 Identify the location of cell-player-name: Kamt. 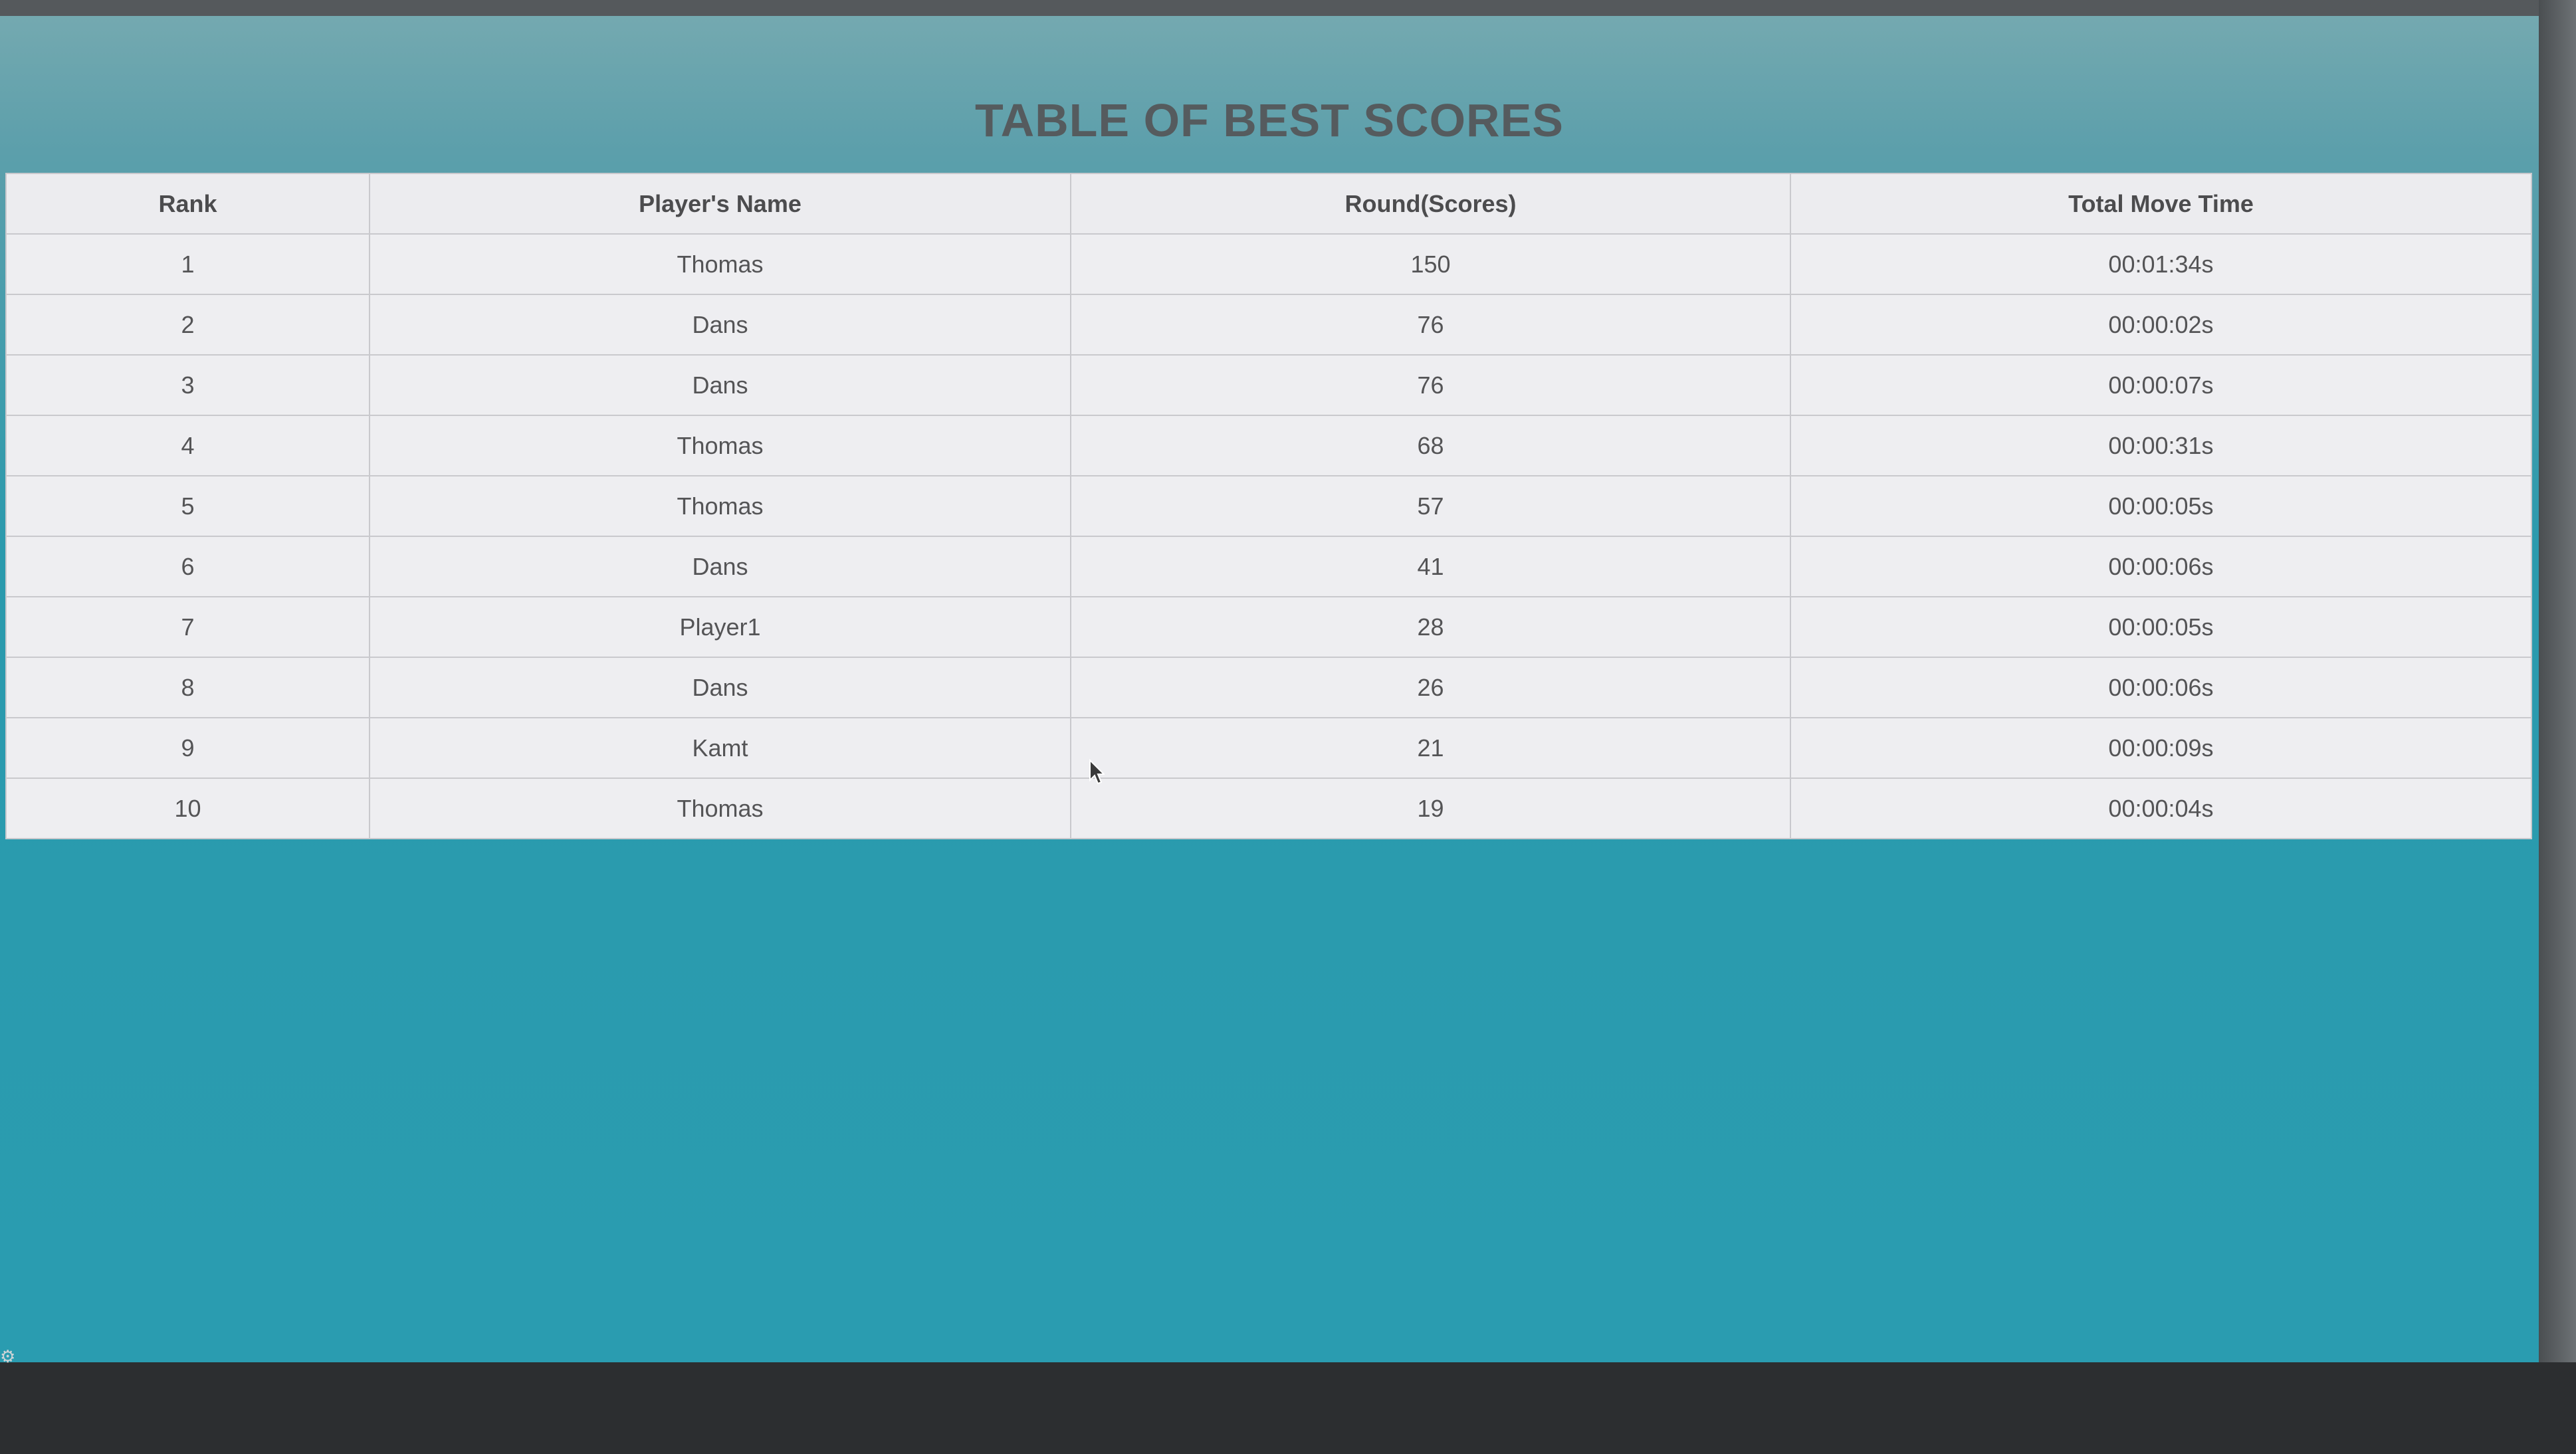
(720, 748).